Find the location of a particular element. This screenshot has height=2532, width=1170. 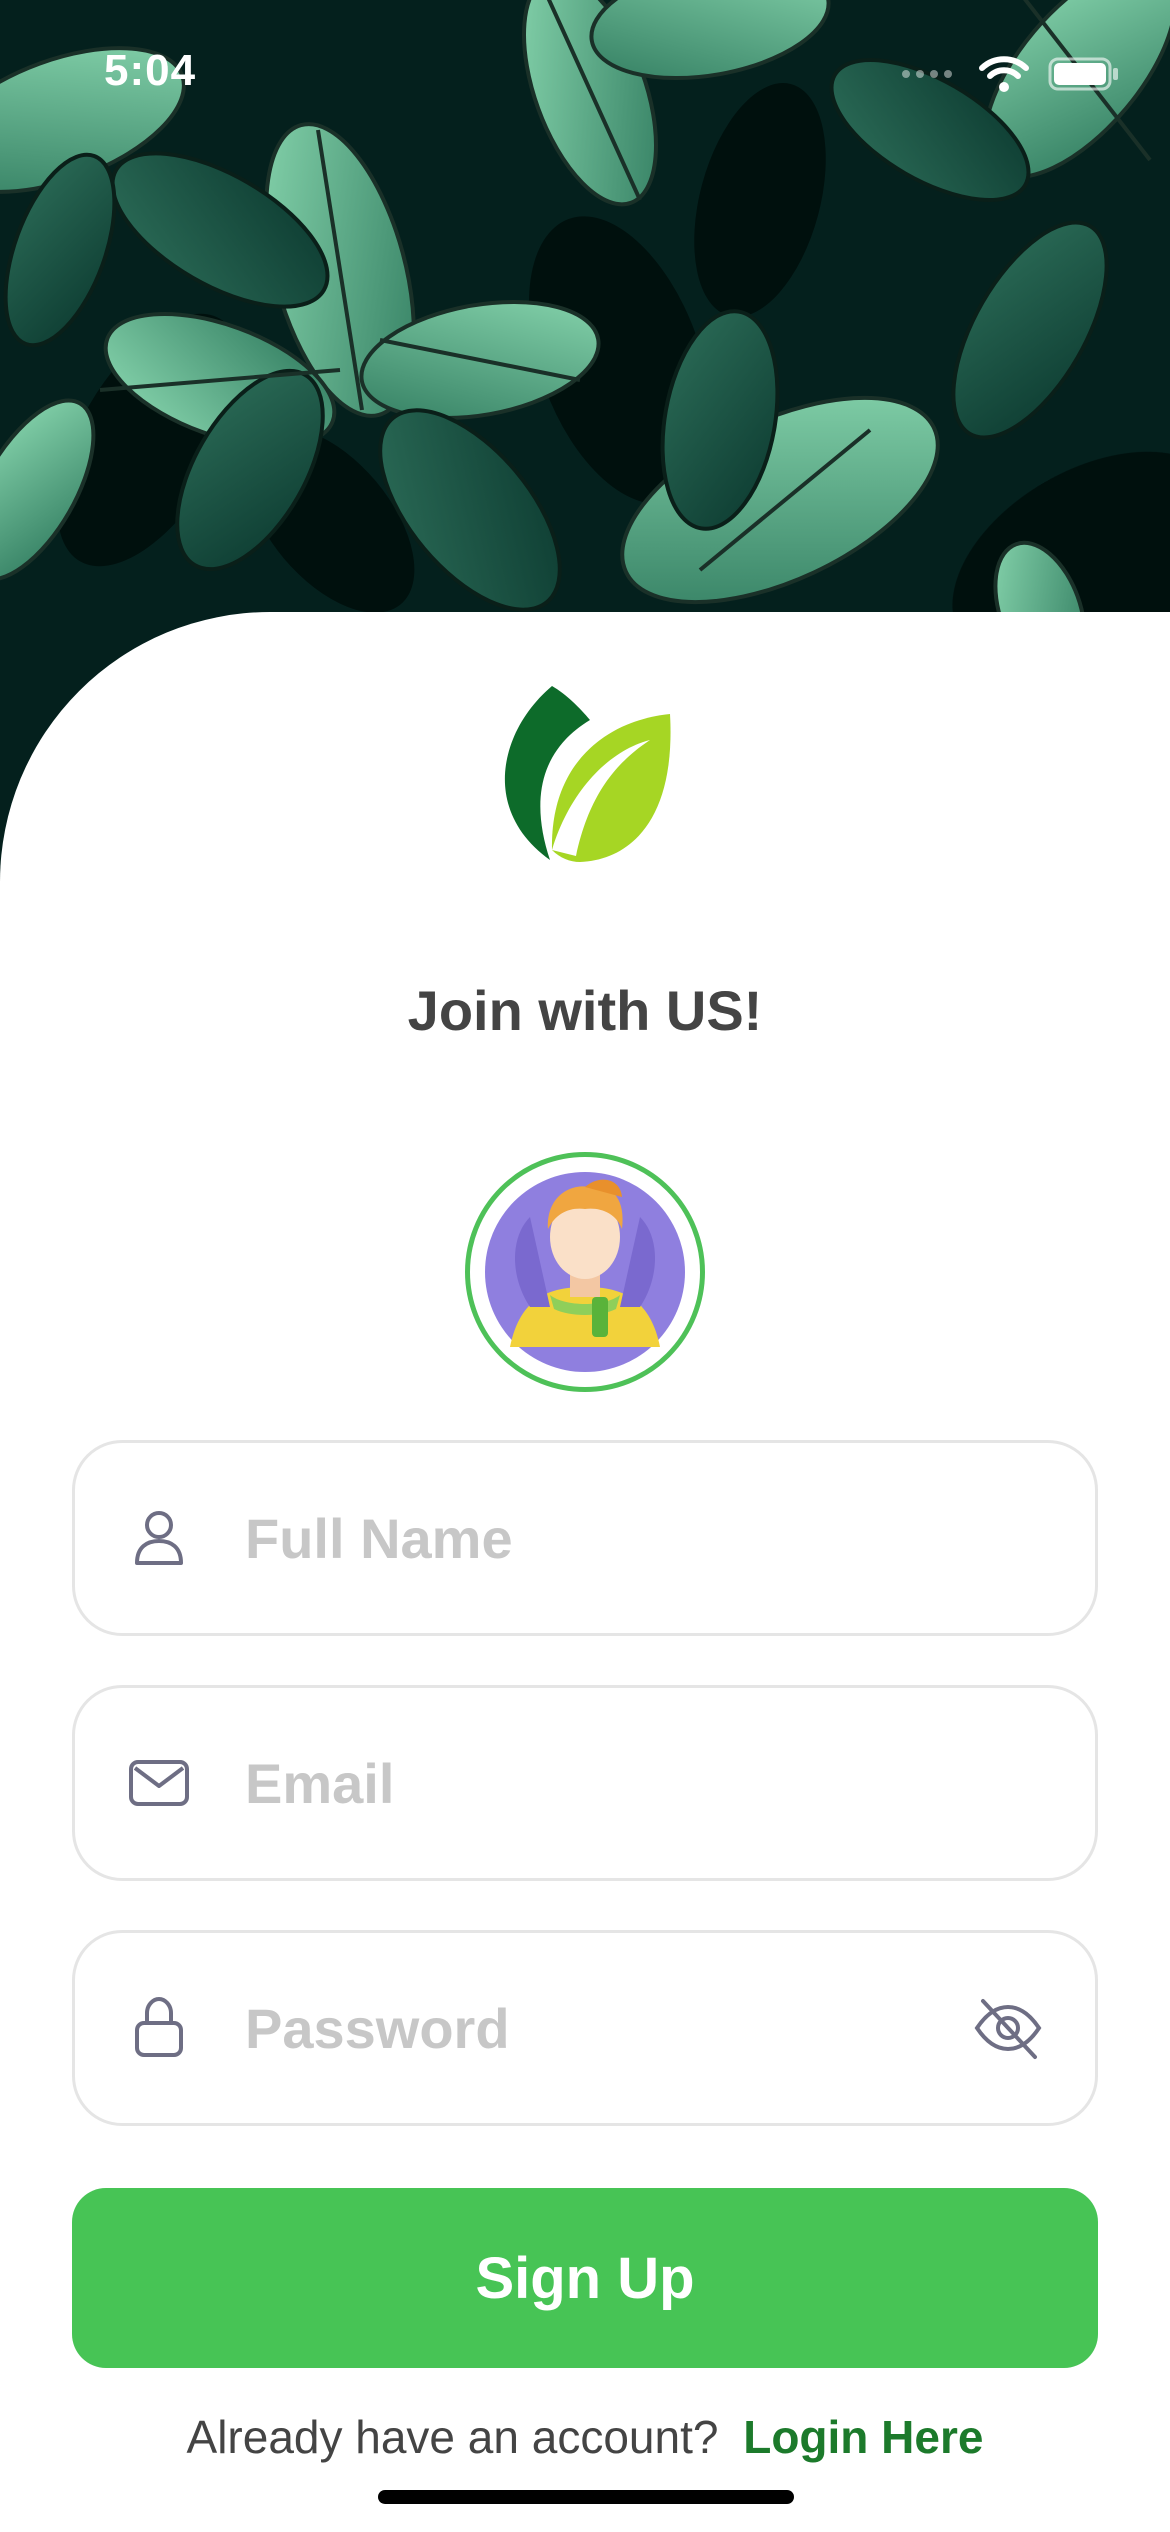

email-field is located at coordinates (585, 1783).